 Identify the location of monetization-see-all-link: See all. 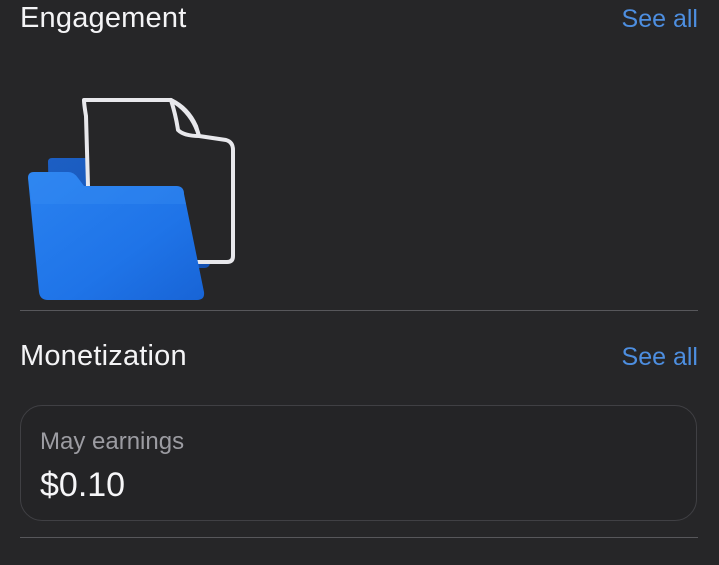
(660, 357).